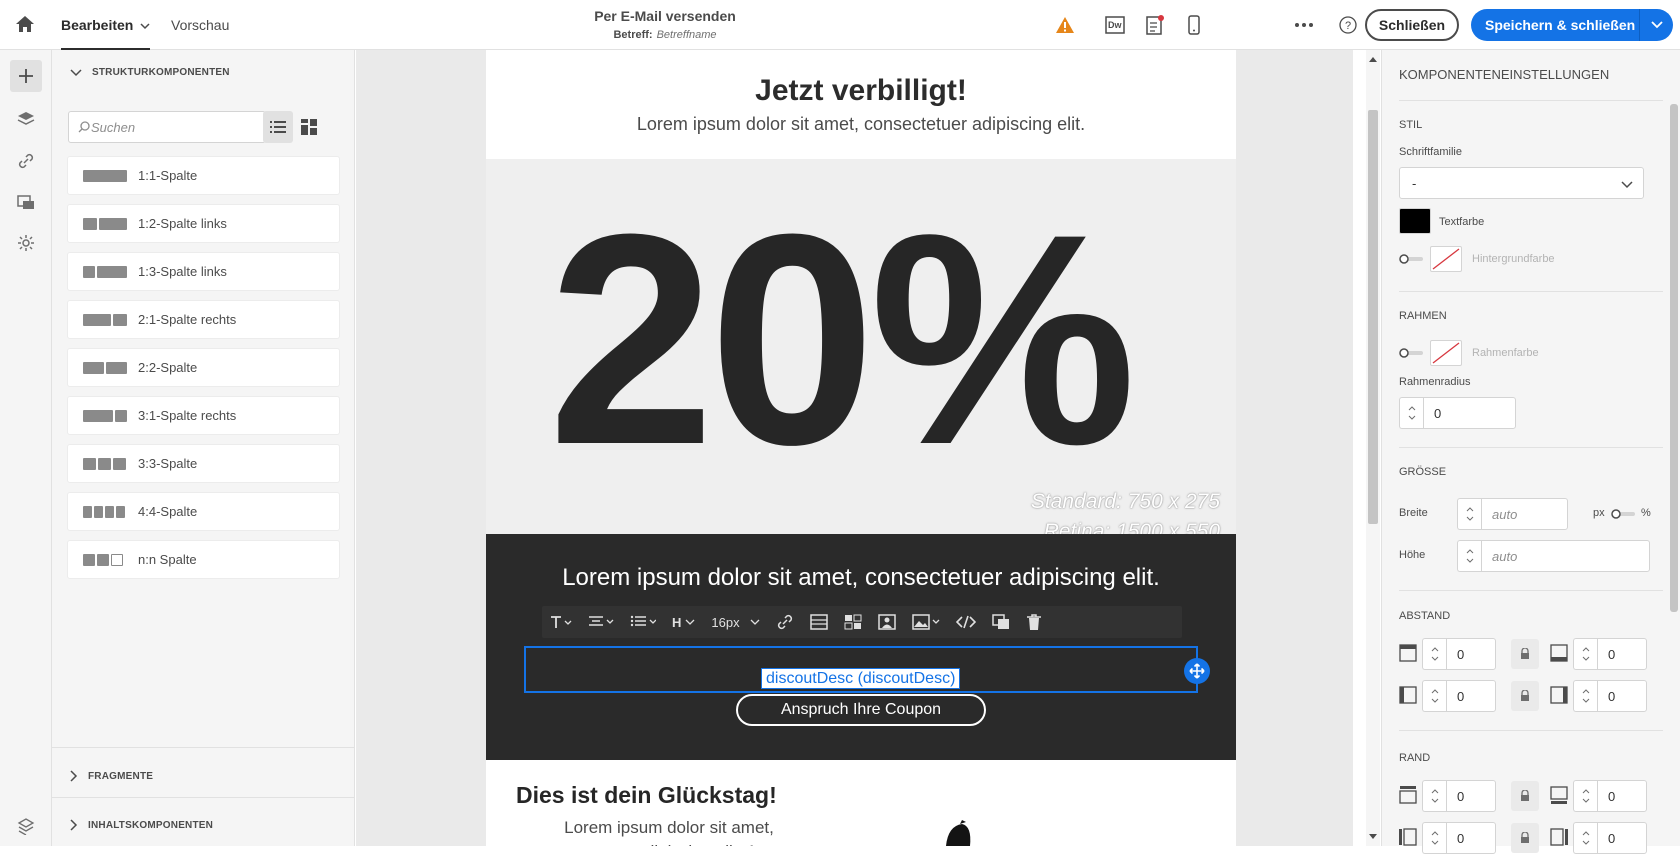  Describe the element at coordinates (561, 622) in the screenshot. I see `text-style-button` at that location.